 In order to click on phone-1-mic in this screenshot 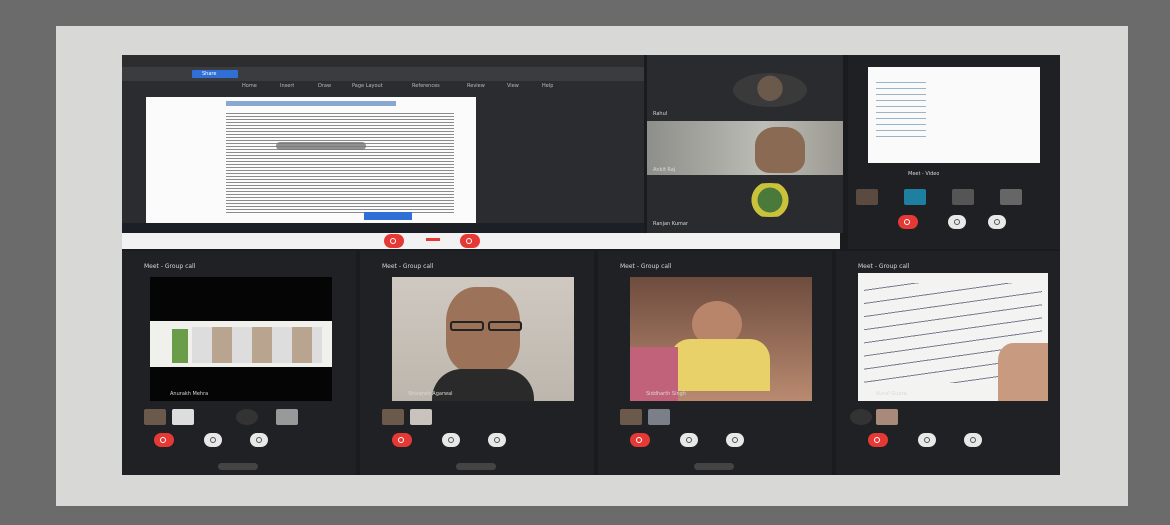, I will do `click(259, 440)`.